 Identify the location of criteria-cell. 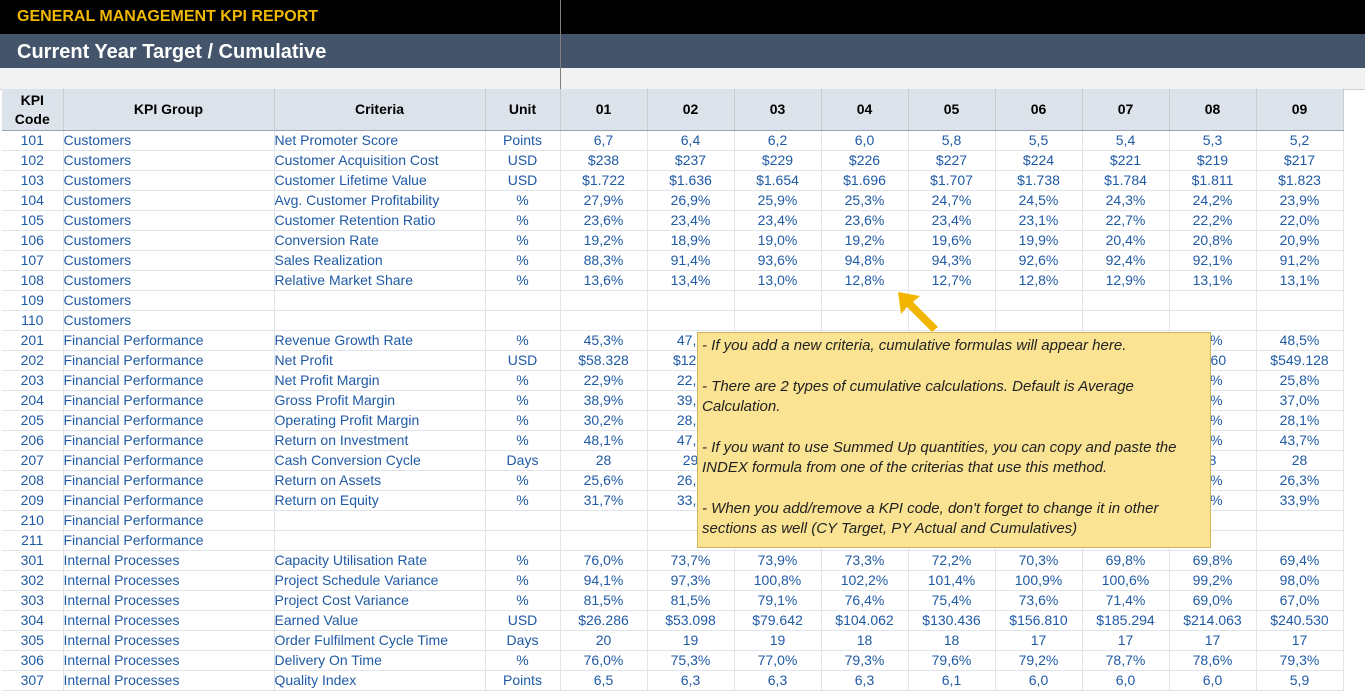
(379, 520).